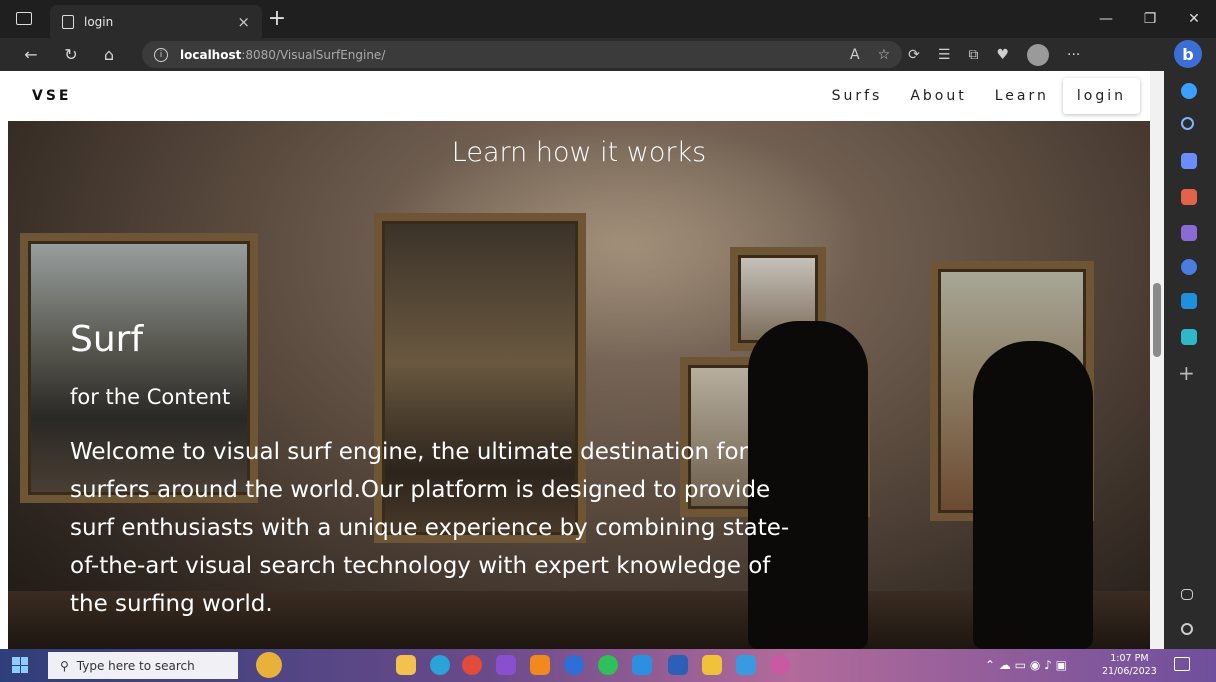 This screenshot has width=1216, height=682. I want to click on hero-heading: Surf, so click(107, 339).